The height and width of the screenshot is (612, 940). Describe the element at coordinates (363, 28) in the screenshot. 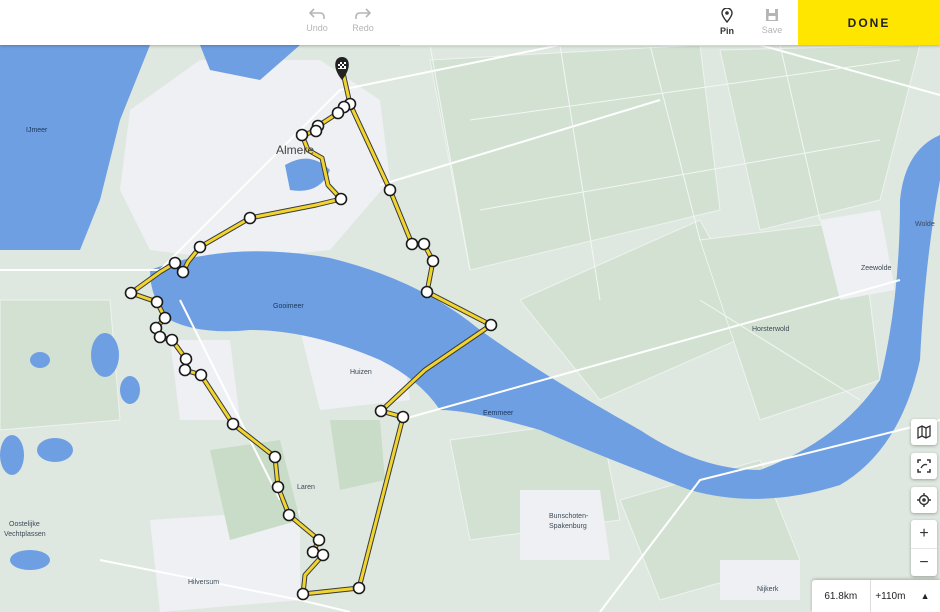

I see `redo-label: Redo` at that location.